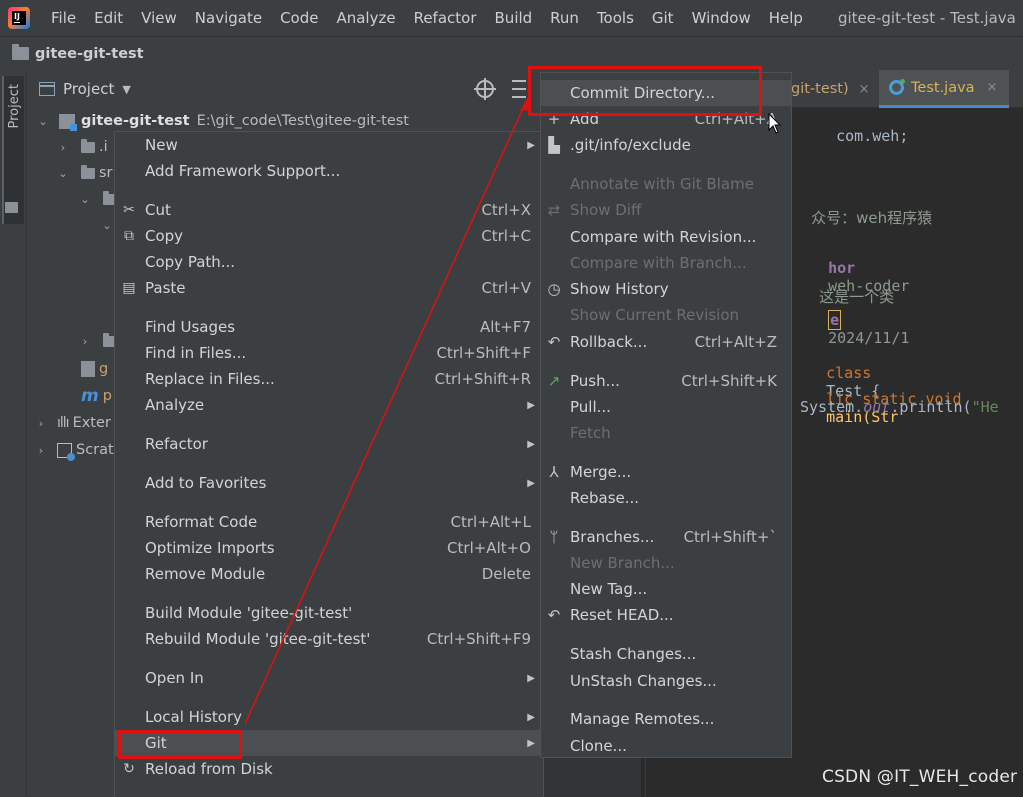  What do you see at coordinates (329, 327) in the screenshot?
I see `menu-item-find-usages: Find Usages Alt+F7` at bounding box center [329, 327].